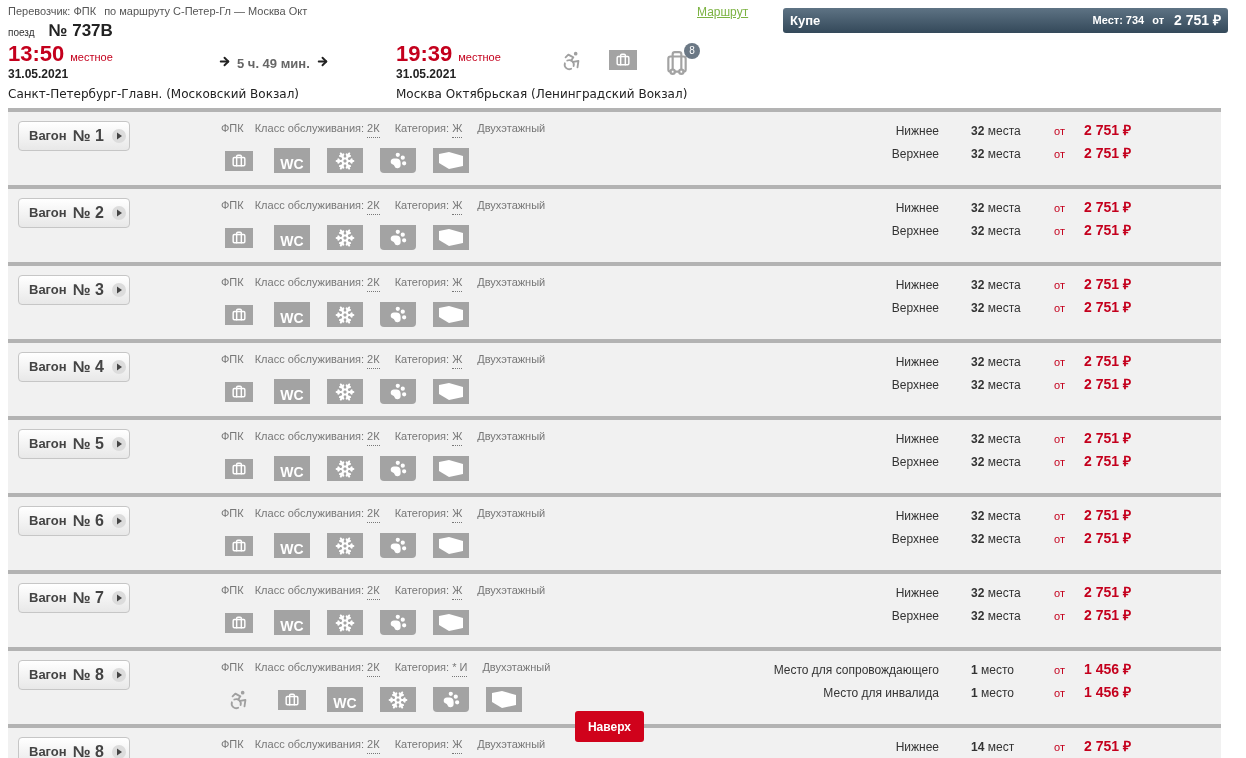 The width and height of the screenshot is (1246, 758). What do you see at coordinates (74, 213) in the screenshot?
I see `car-button: Вагон № 2` at bounding box center [74, 213].